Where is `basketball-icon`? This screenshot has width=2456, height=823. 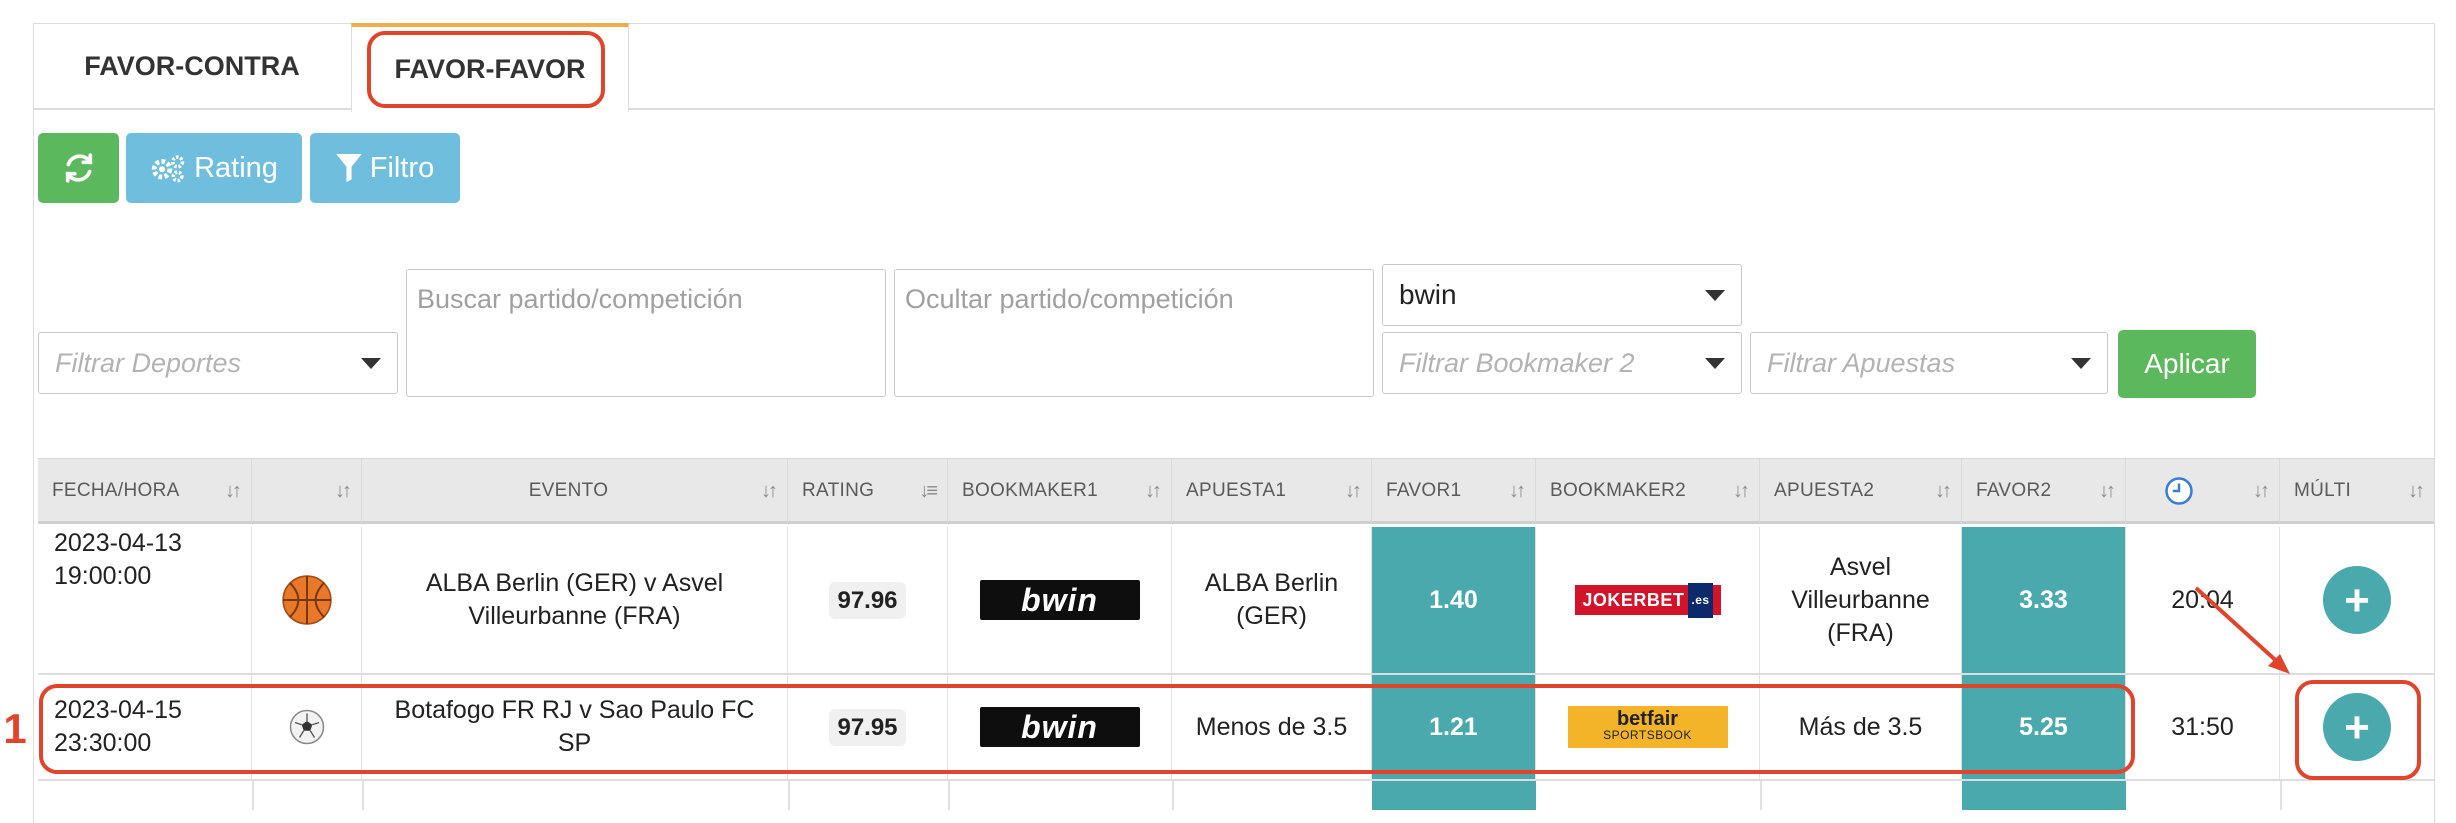 basketball-icon is located at coordinates (306, 600).